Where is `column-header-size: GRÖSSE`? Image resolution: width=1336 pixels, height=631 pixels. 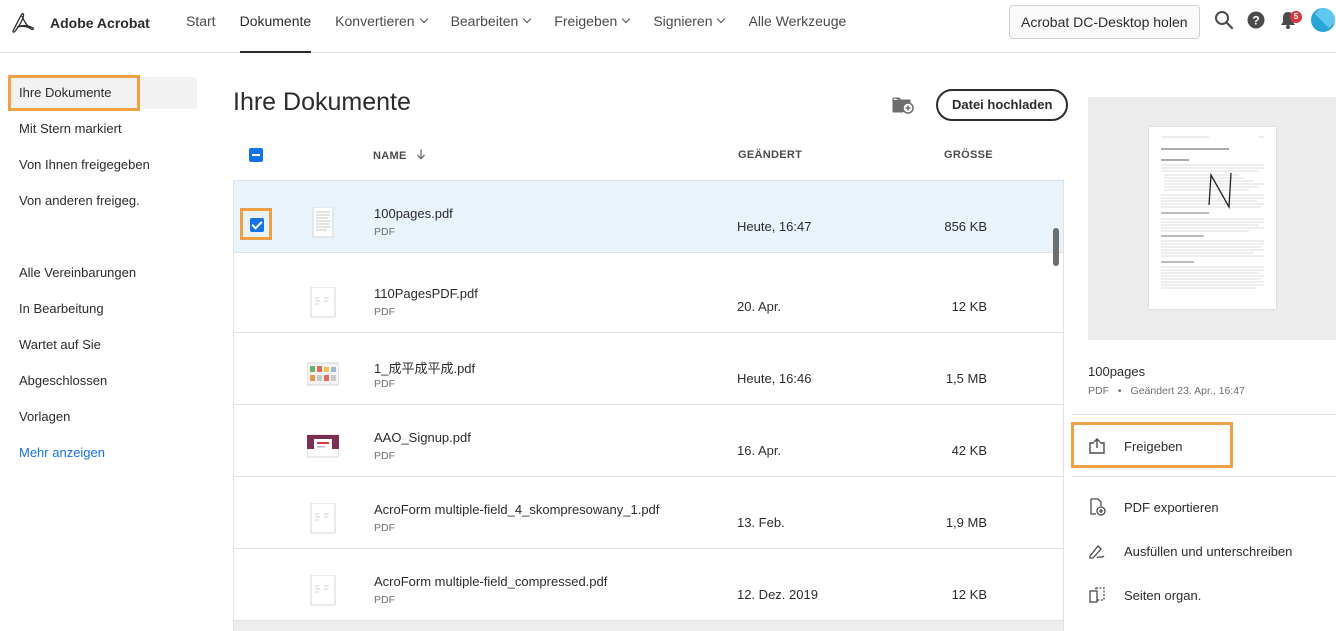
column-header-size: GRÖSSE is located at coordinates (968, 155).